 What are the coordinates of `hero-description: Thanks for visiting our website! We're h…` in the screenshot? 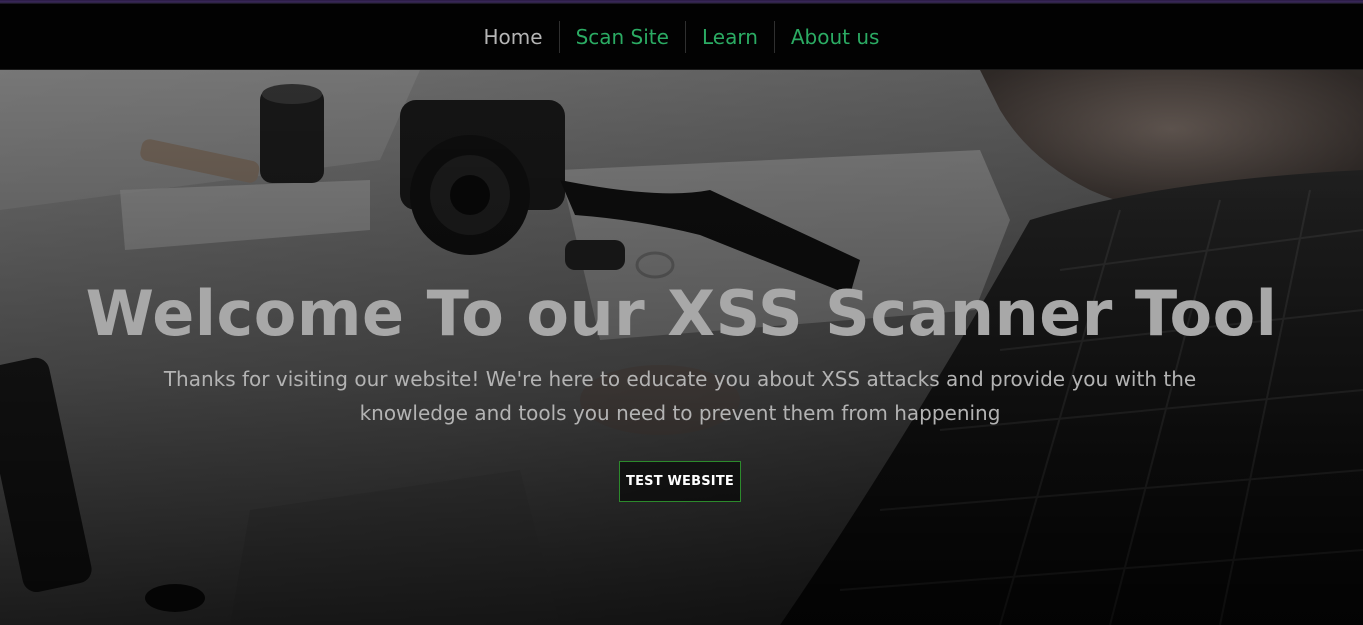 It's located at (680, 396).